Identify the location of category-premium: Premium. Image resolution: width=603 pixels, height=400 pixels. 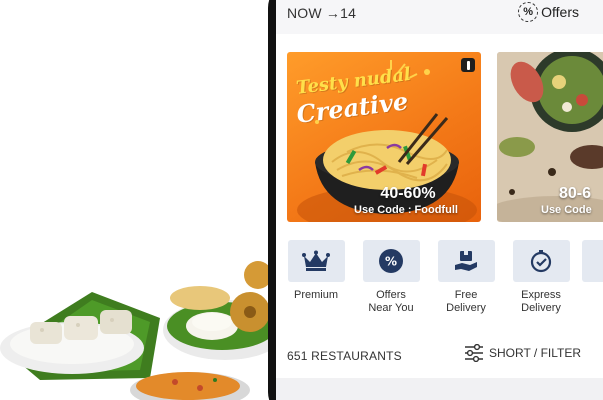
(316, 271).